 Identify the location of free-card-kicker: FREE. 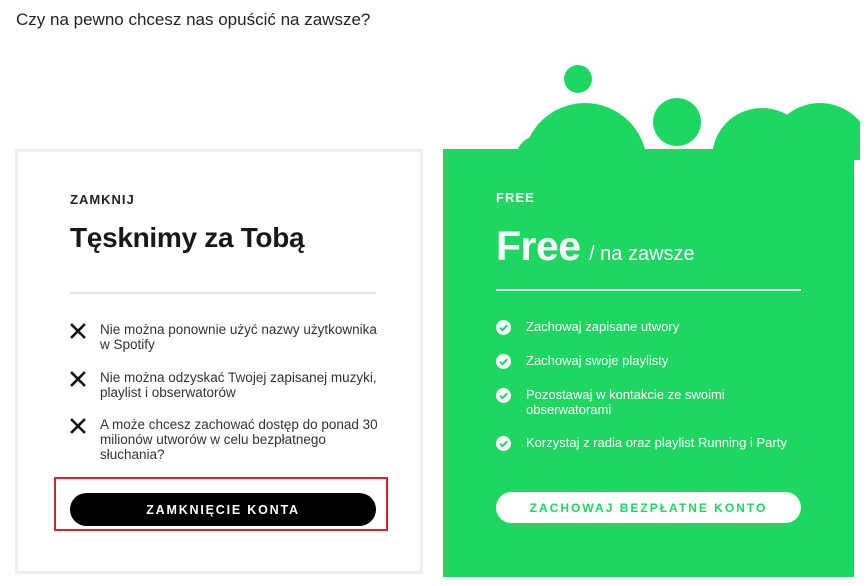
(515, 197).